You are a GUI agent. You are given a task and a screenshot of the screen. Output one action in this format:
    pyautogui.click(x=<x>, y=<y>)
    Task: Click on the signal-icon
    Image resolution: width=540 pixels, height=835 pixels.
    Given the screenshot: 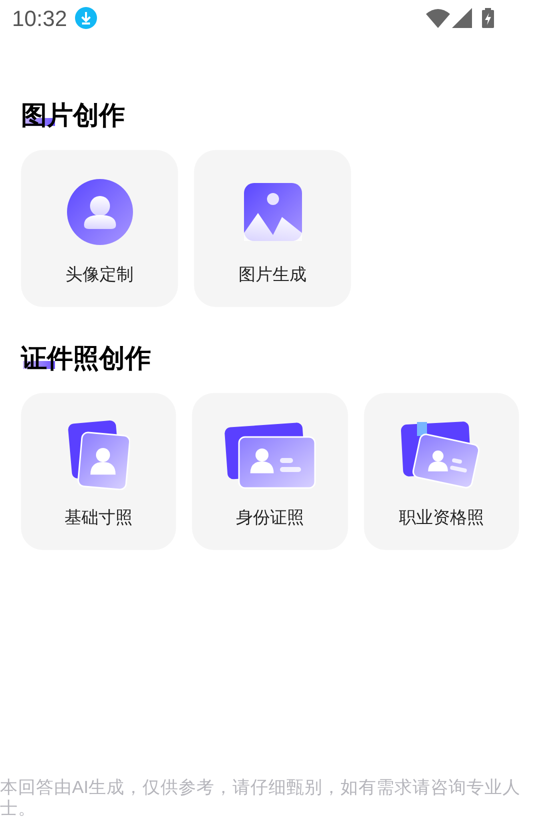 What is the action you would take?
    pyautogui.click(x=462, y=18)
    